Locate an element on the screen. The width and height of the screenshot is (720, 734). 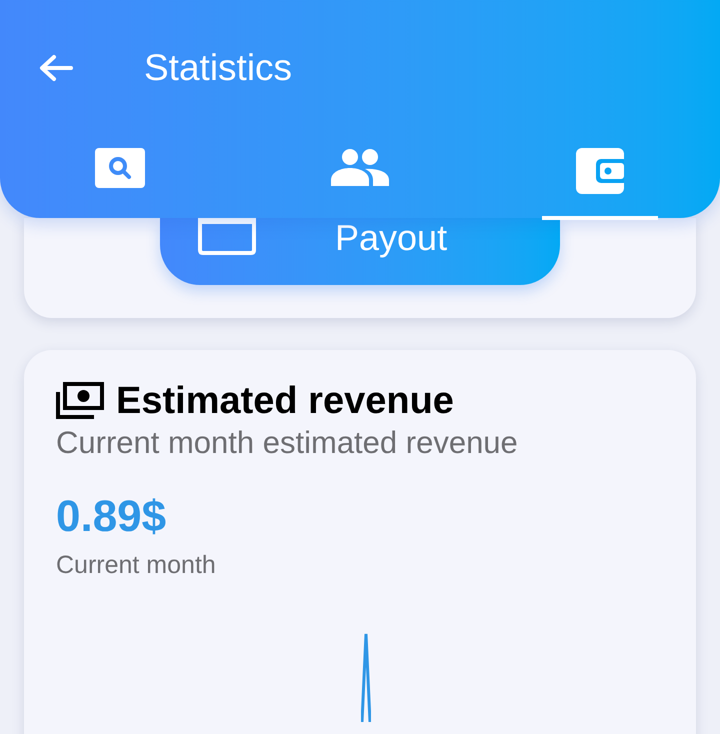
search-icon is located at coordinates (120, 168).